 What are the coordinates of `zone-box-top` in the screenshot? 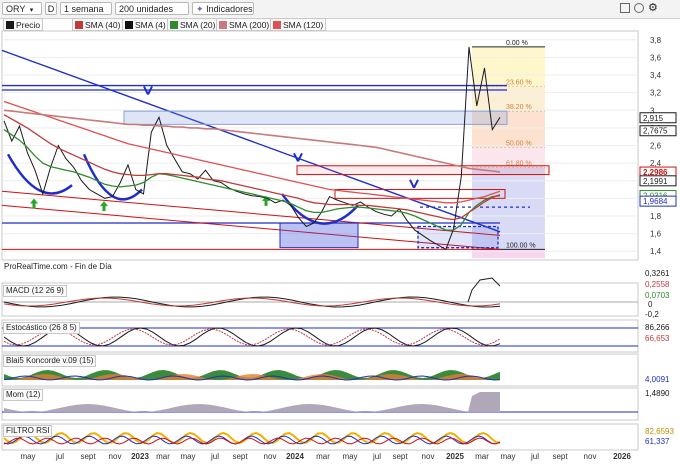 It's located at (315, 117).